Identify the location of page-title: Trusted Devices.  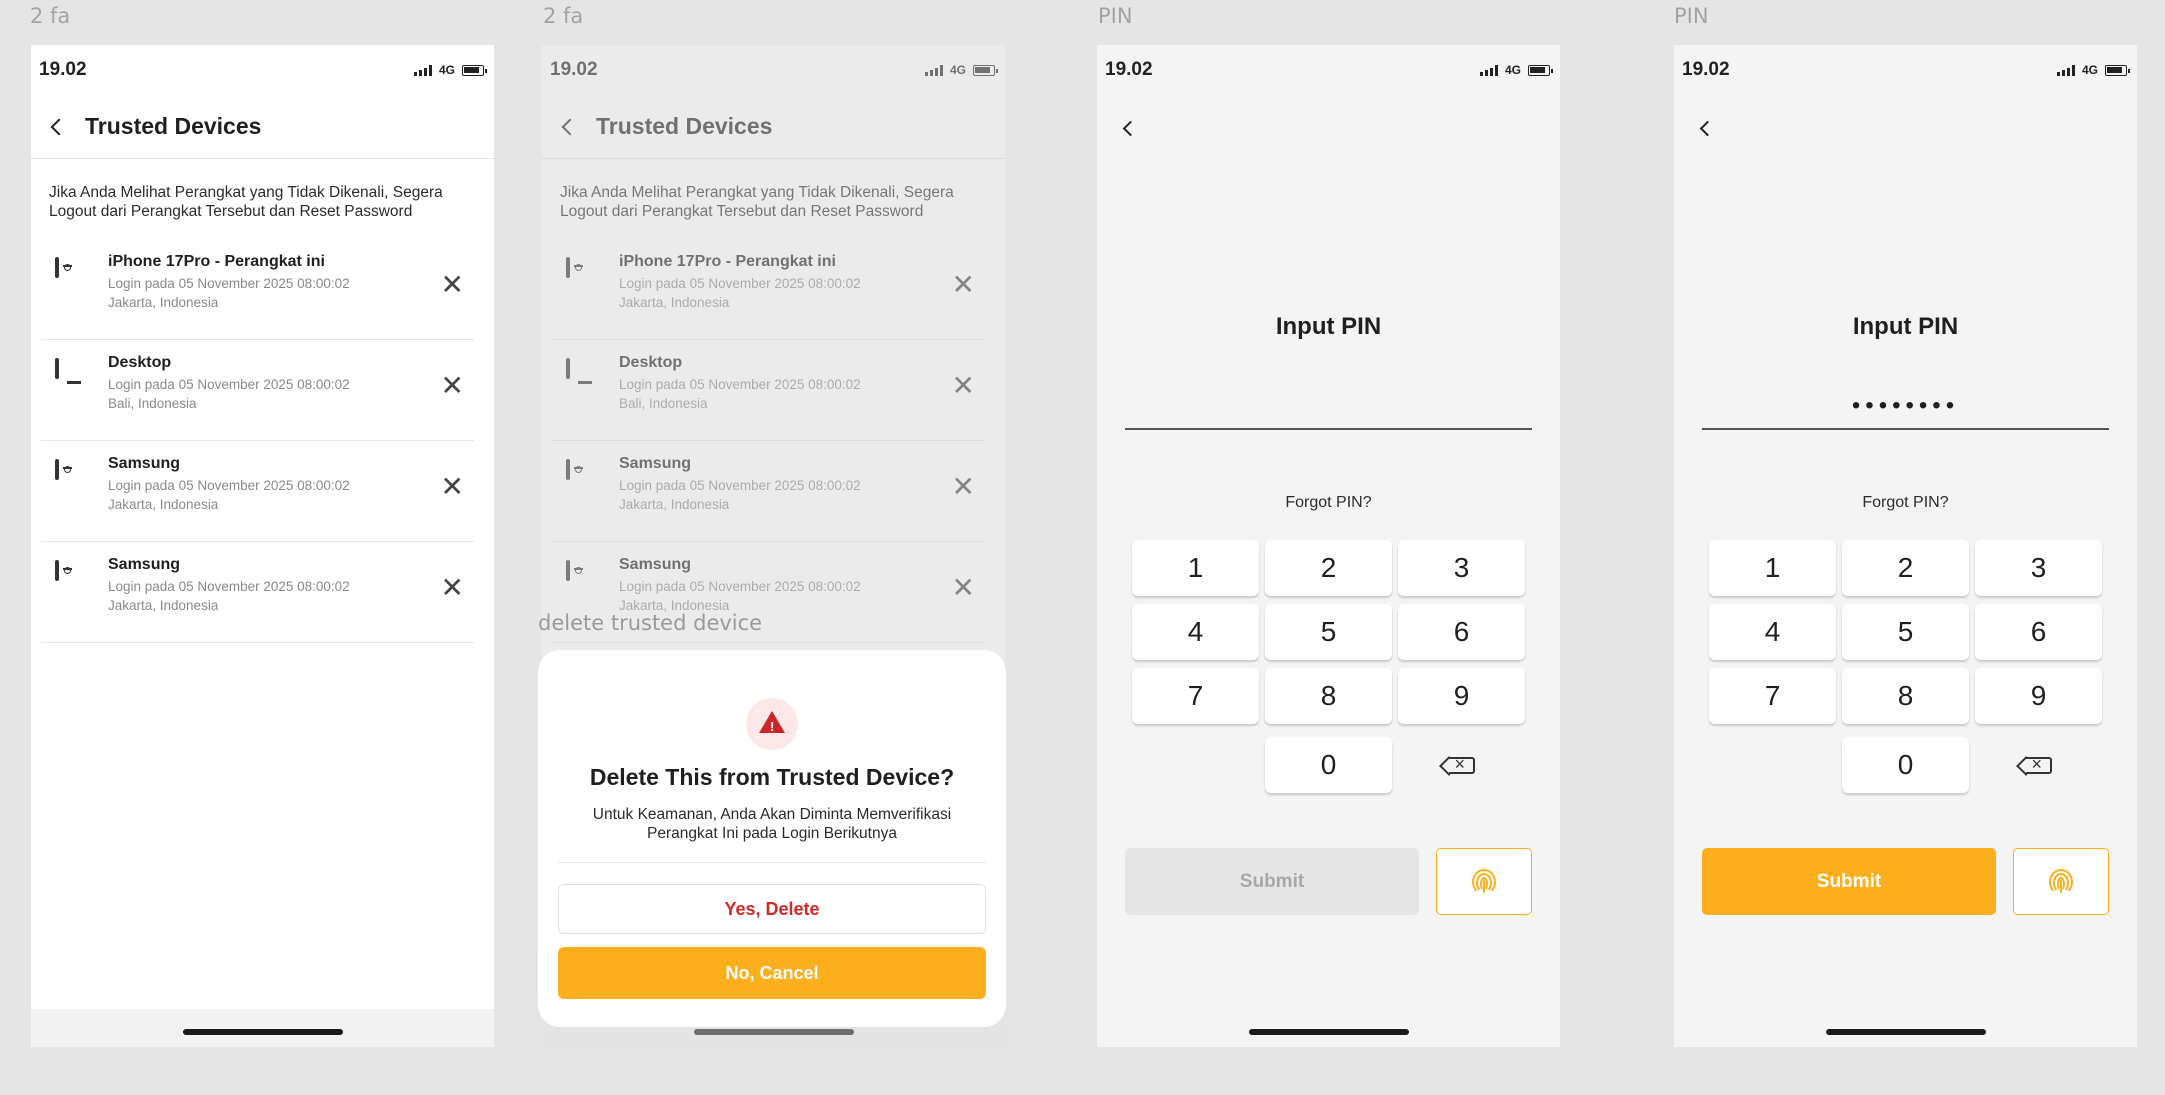
(173, 126).